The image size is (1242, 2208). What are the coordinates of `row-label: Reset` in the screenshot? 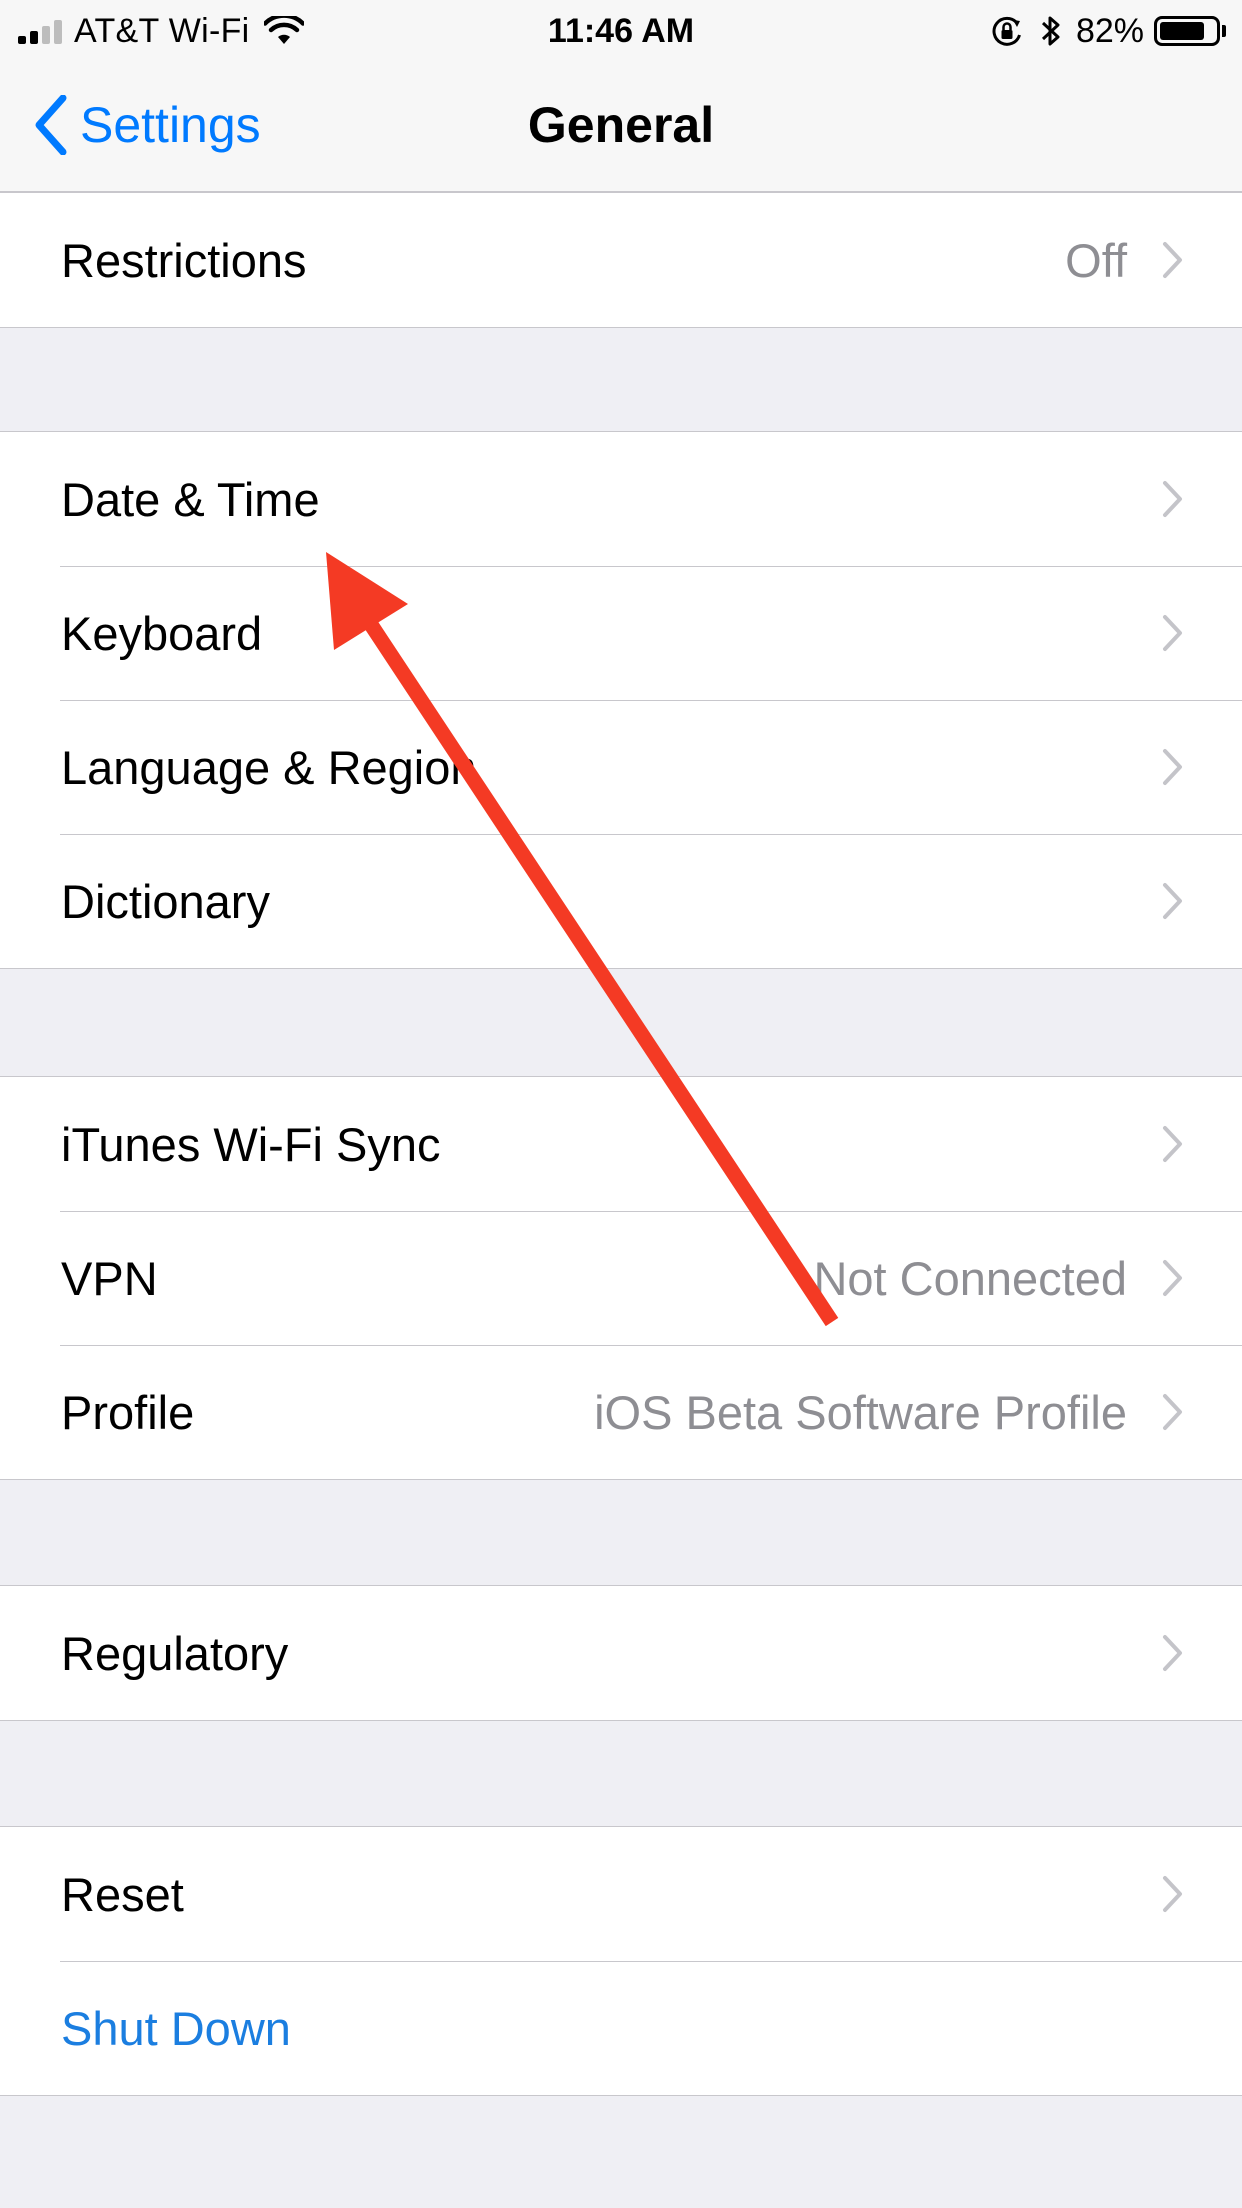 It's located at (122, 1894).